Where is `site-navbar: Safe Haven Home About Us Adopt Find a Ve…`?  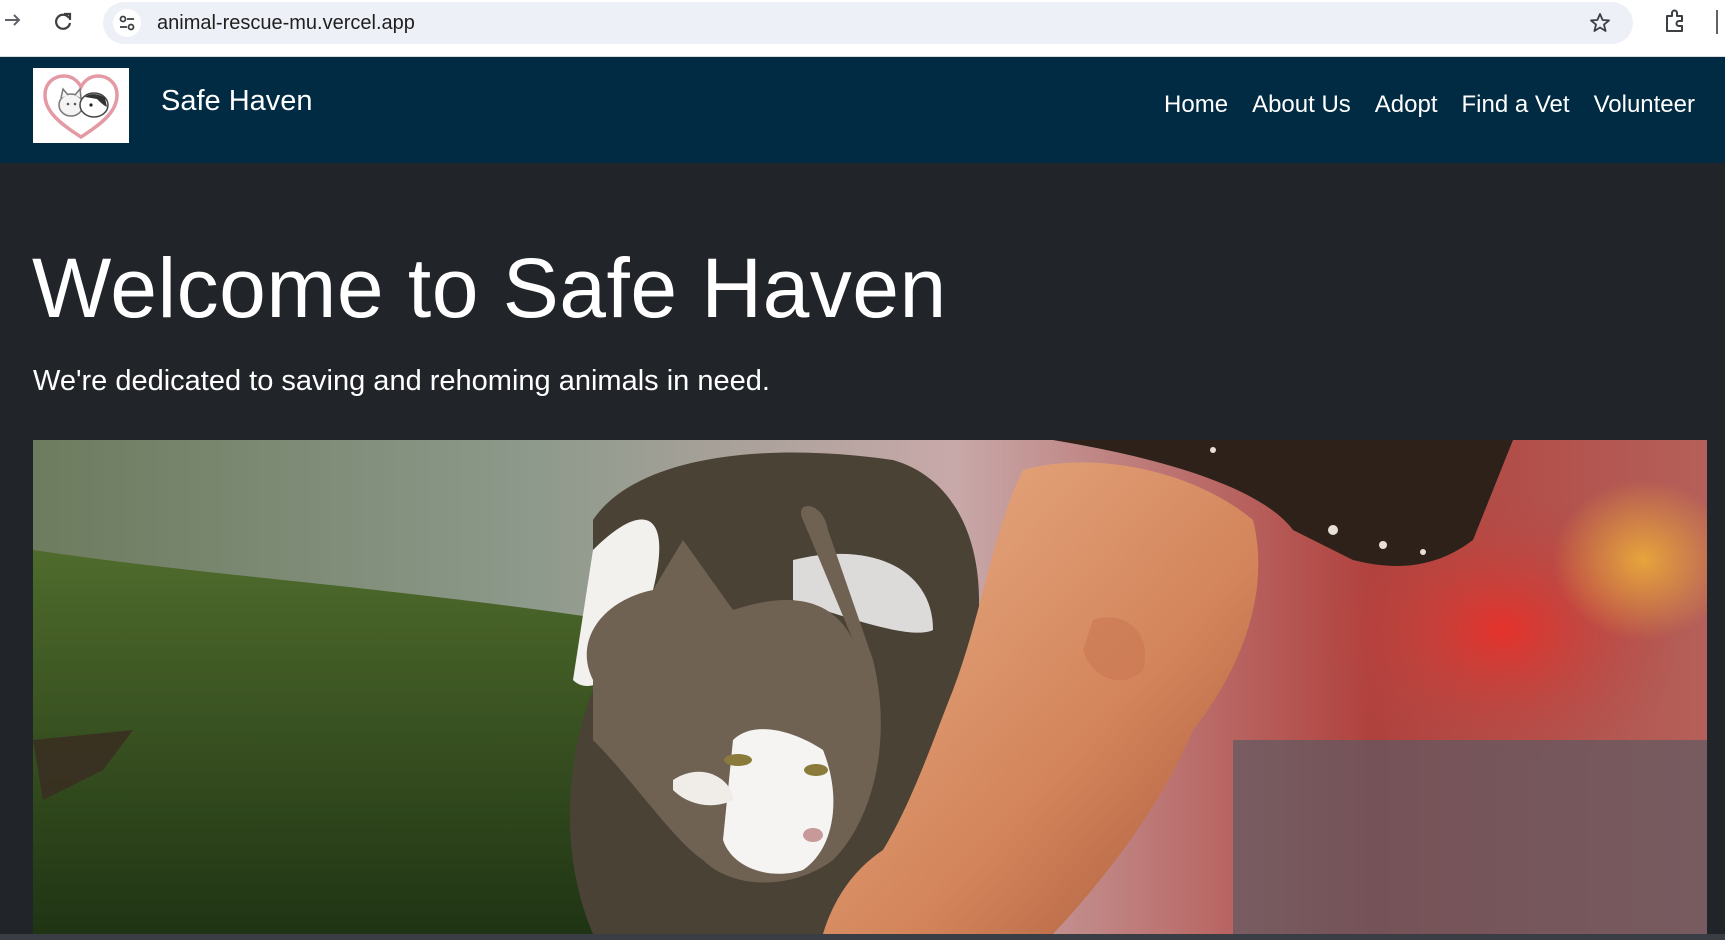
site-navbar: Safe Haven Home About Us Adopt Find a Ve… is located at coordinates (862, 110).